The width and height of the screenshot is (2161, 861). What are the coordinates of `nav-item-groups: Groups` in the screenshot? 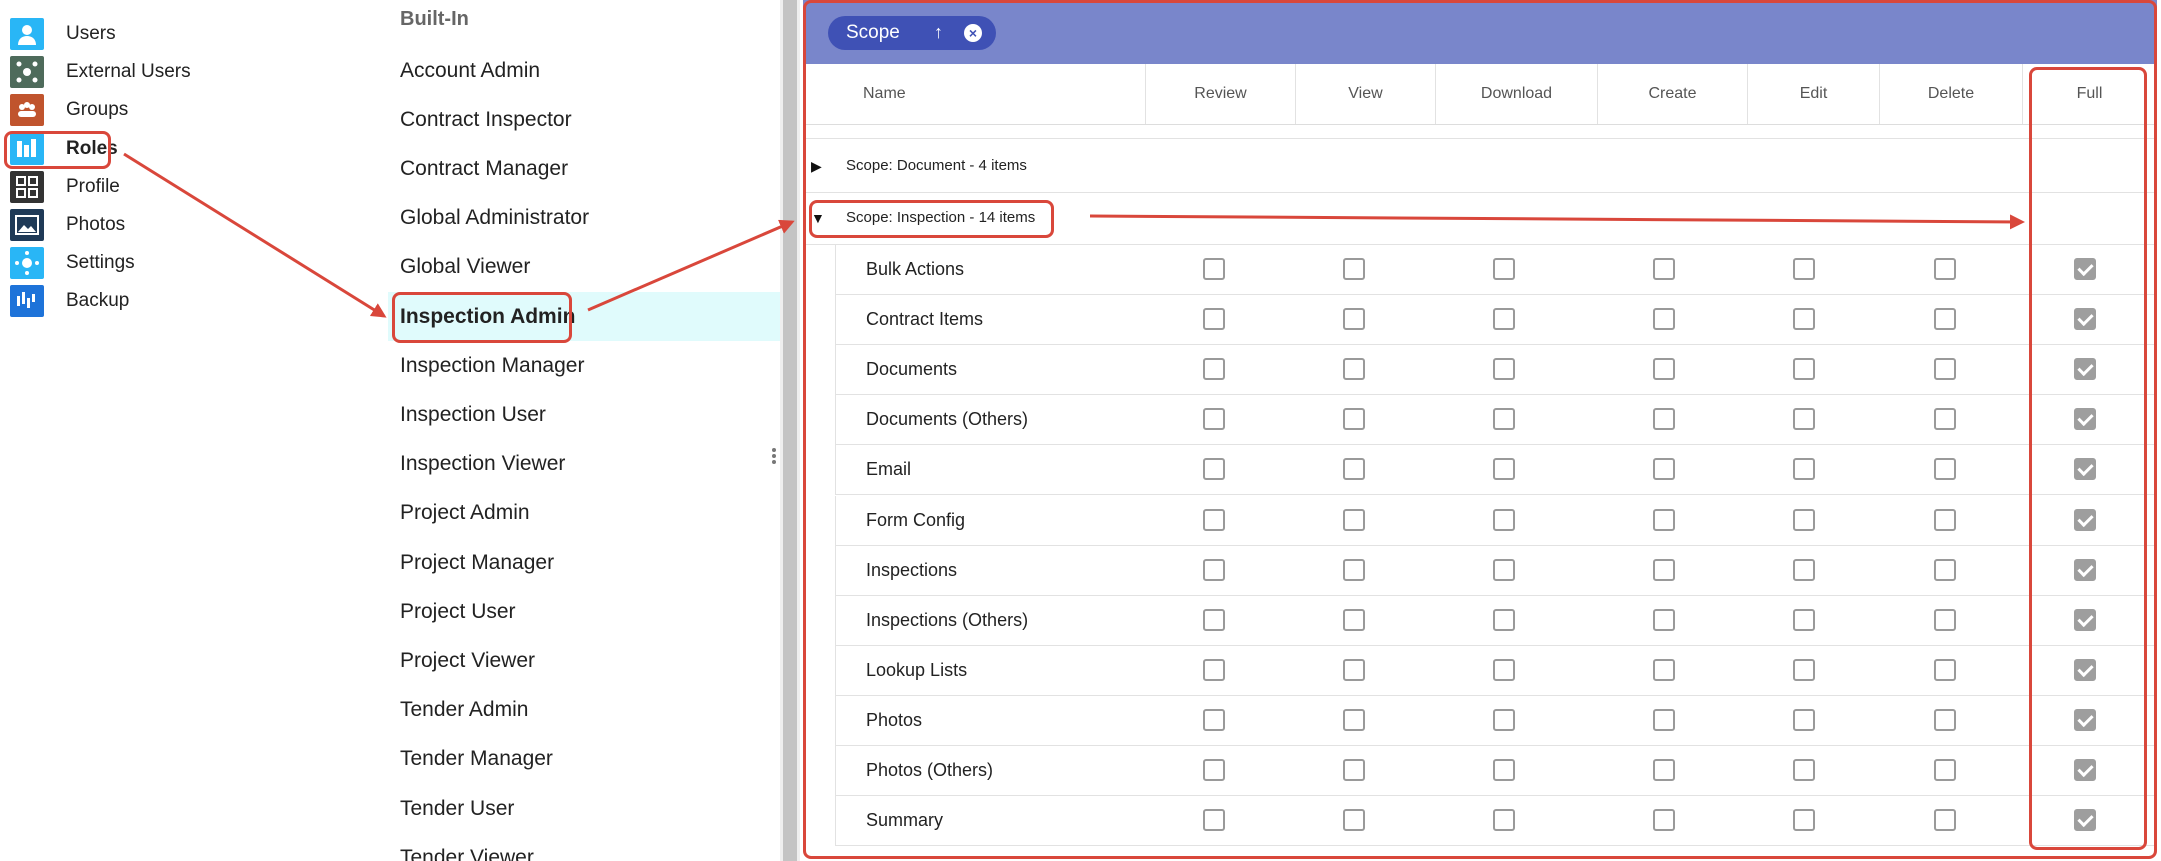 It's located at (69, 110).